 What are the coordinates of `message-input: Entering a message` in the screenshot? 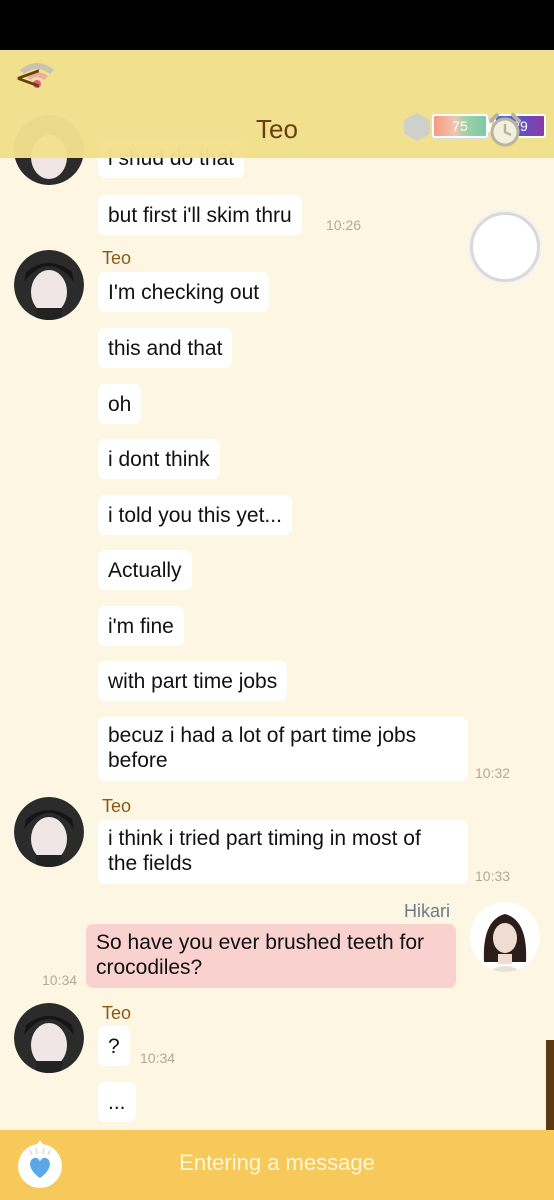 It's located at (277, 1163).